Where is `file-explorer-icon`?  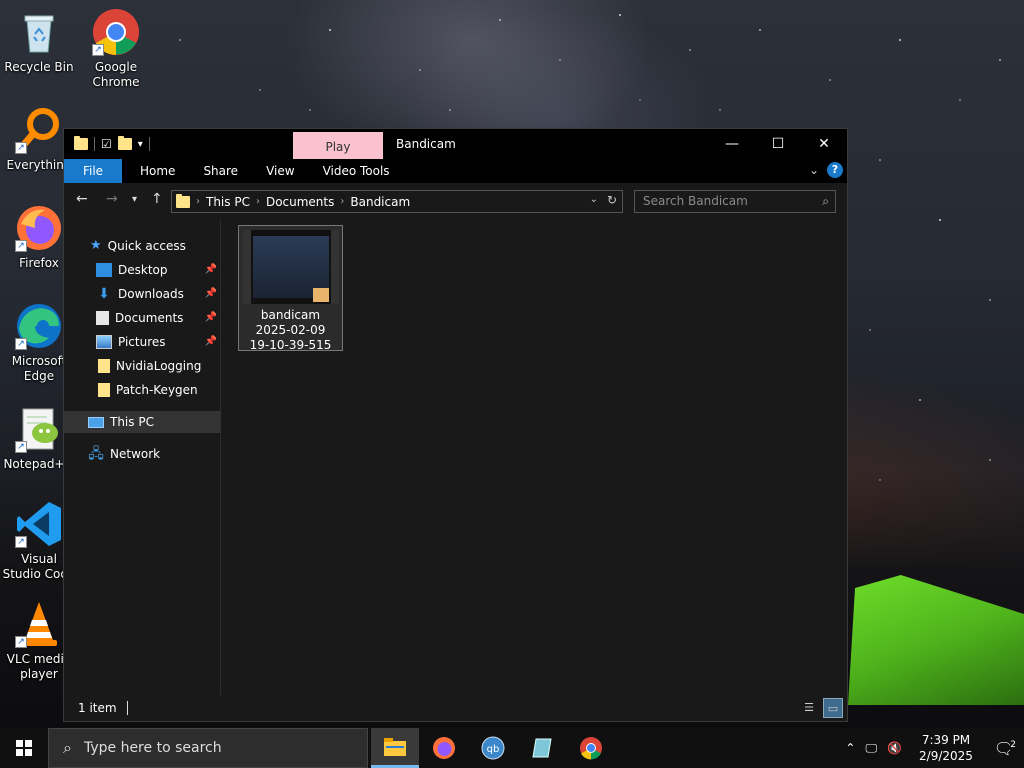 file-explorer-icon is located at coordinates (395, 746).